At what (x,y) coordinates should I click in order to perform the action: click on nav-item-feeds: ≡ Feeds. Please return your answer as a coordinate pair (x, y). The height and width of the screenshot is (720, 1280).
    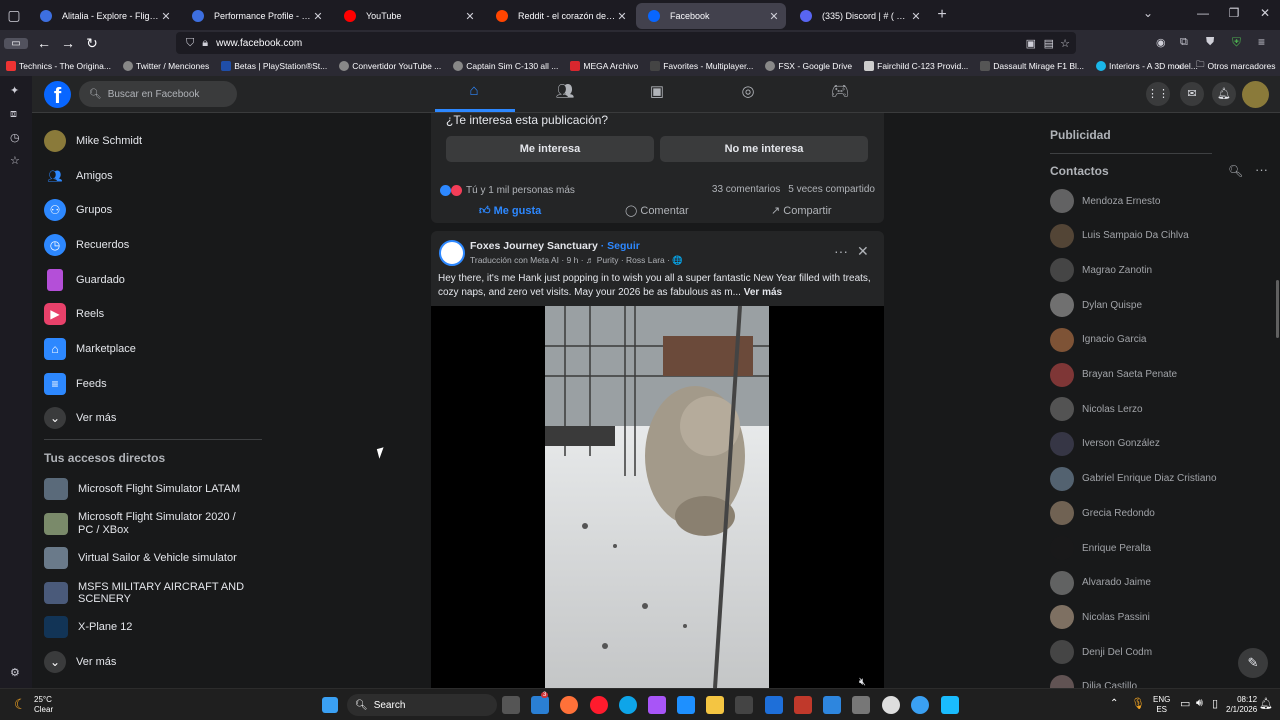
    Looking at the image, I should click on (159, 384).